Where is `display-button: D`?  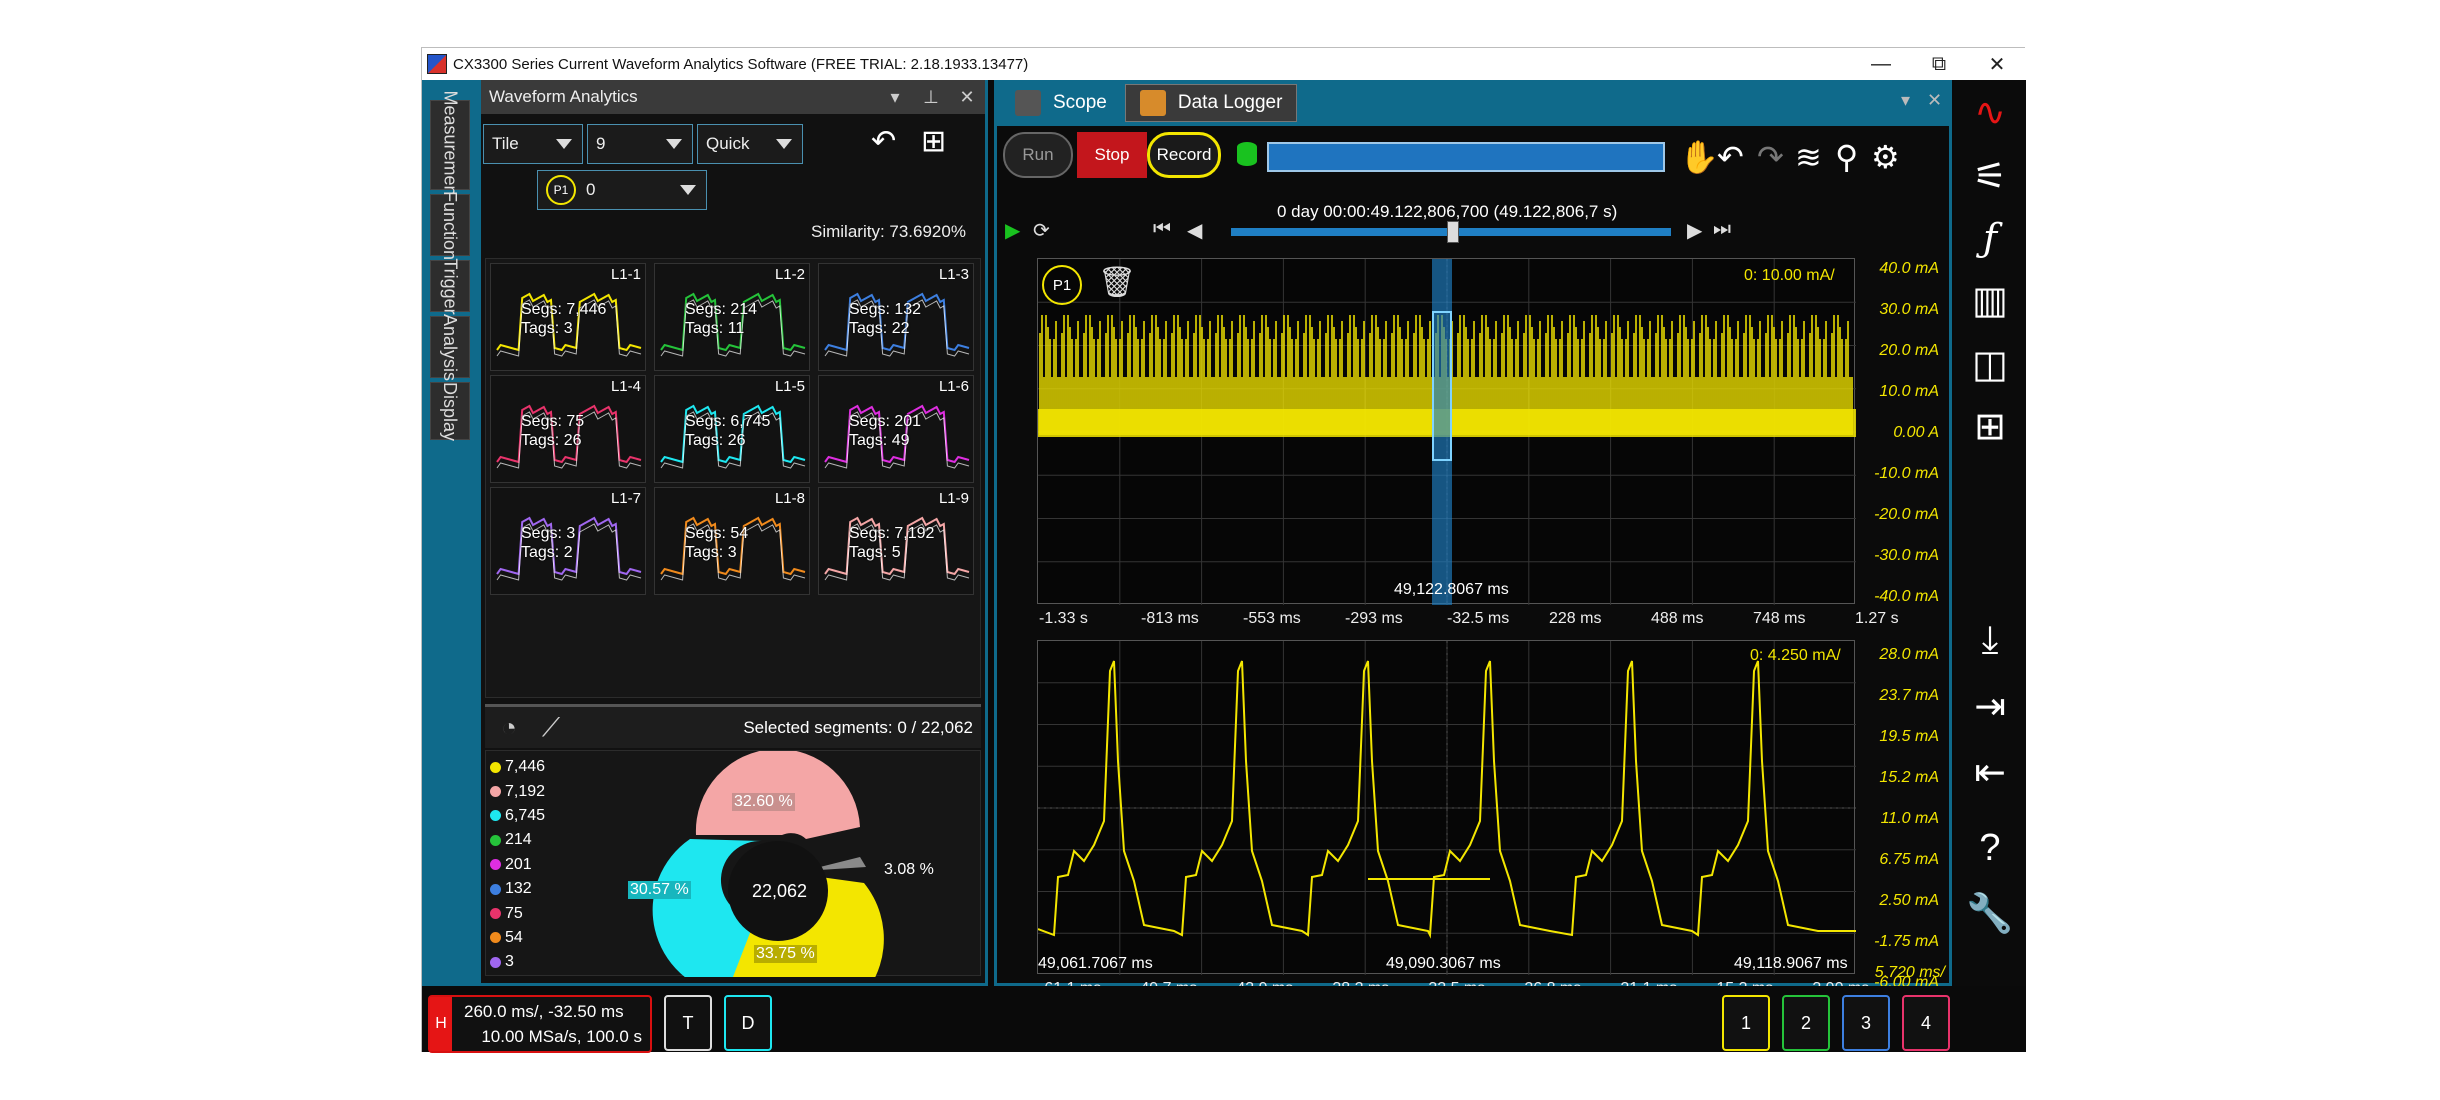 display-button: D is located at coordinates (748, 1023).